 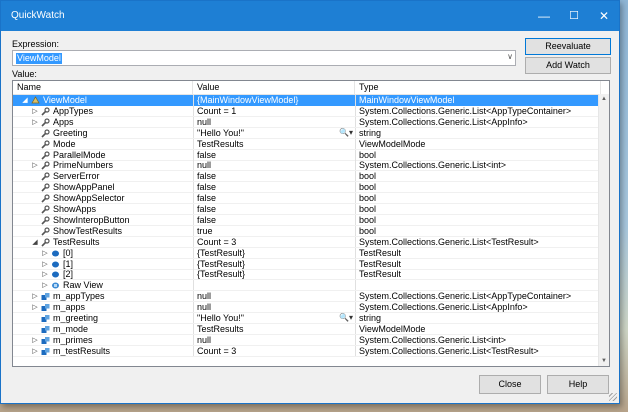 What do you see at coordinates (306, 133) in the screenshot?
I see `tree-row: Greeting "Hello You!" 🔍▾ string` at bounding box center [306, 133].